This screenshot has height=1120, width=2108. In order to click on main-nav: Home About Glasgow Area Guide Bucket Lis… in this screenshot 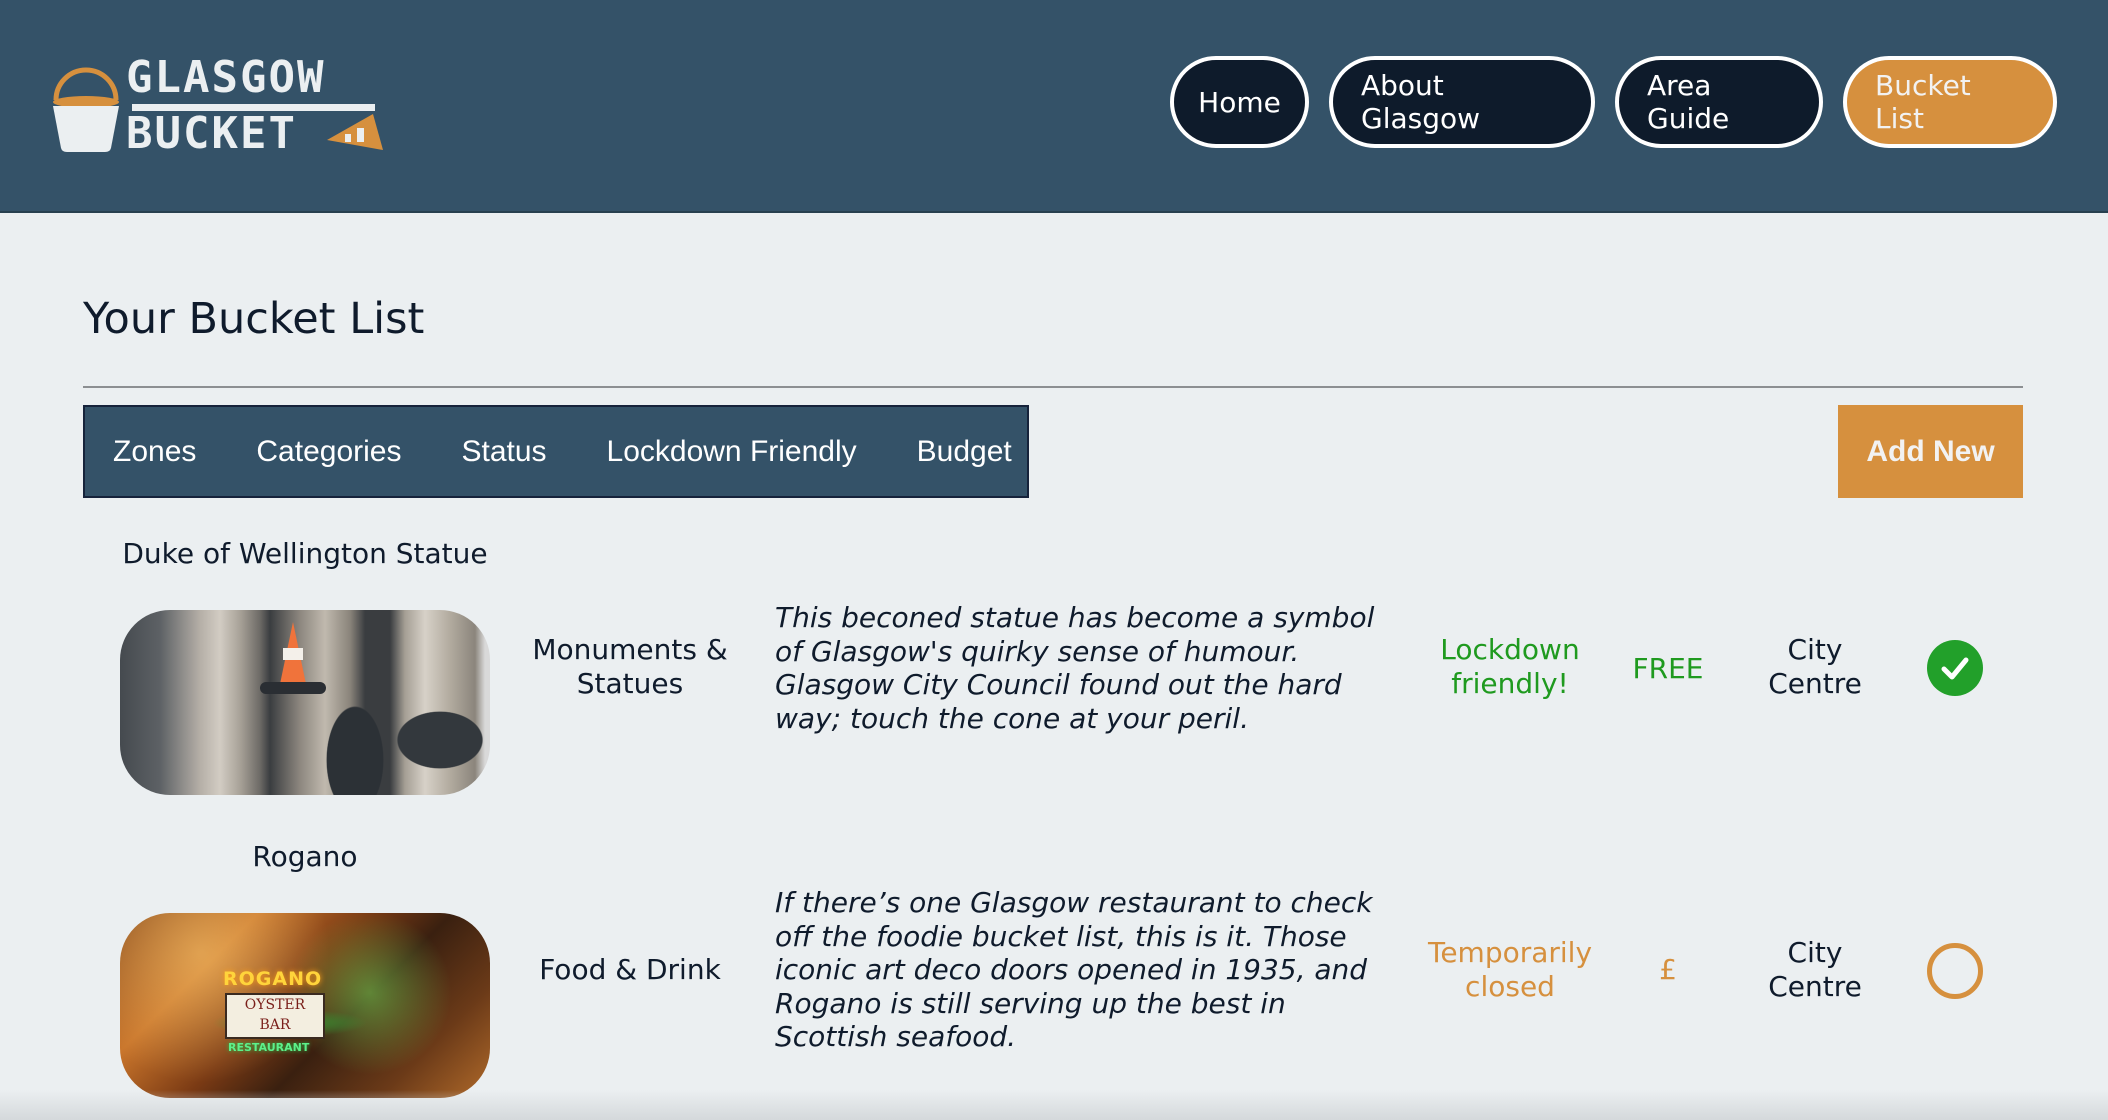, I will do `click(1613, 102)`.